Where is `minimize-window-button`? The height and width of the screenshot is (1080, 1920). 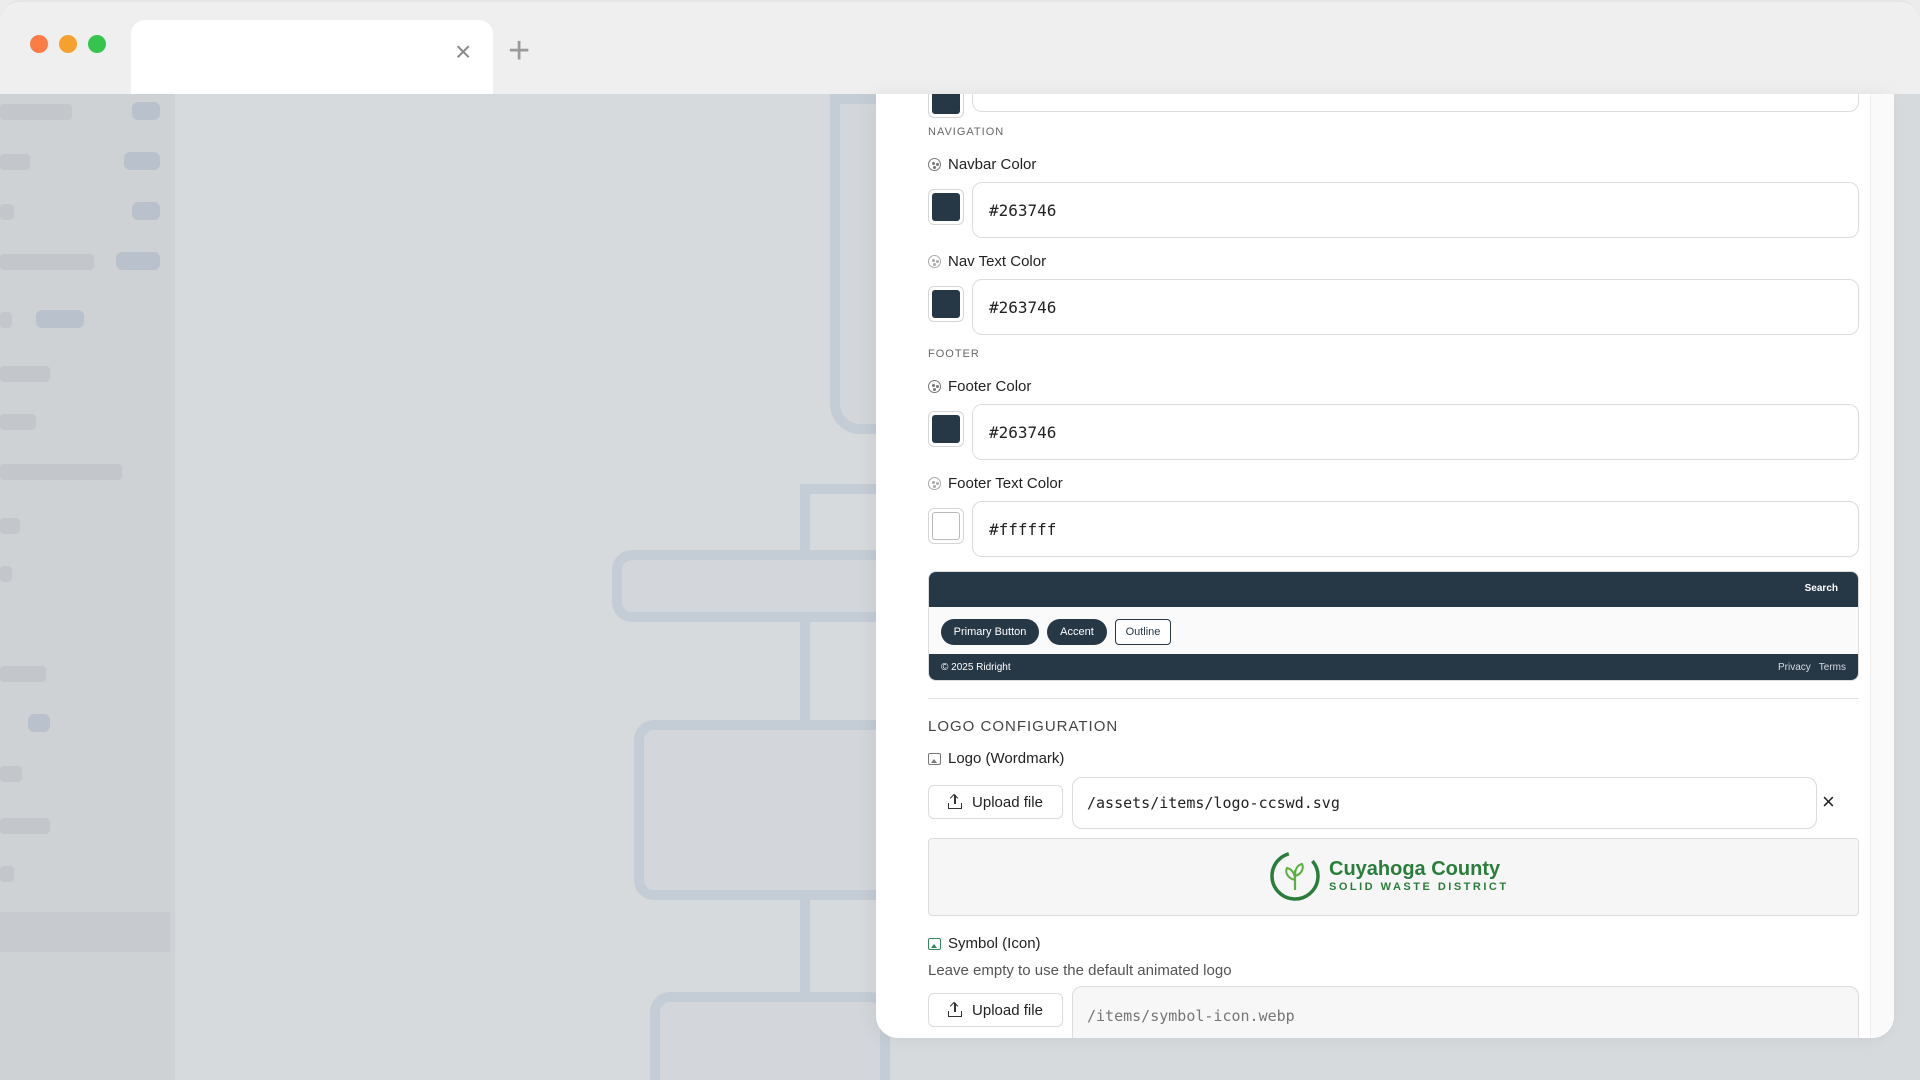
minimize-window-button is located at coordinates (68, 44).